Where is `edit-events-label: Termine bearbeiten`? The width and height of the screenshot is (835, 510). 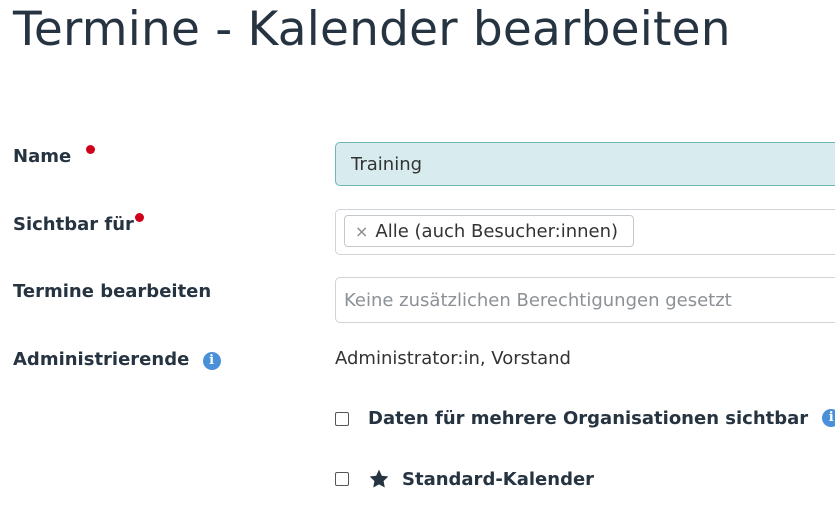
edit-events-label: Termine bearbeiten is located at coordinates (112, 291).